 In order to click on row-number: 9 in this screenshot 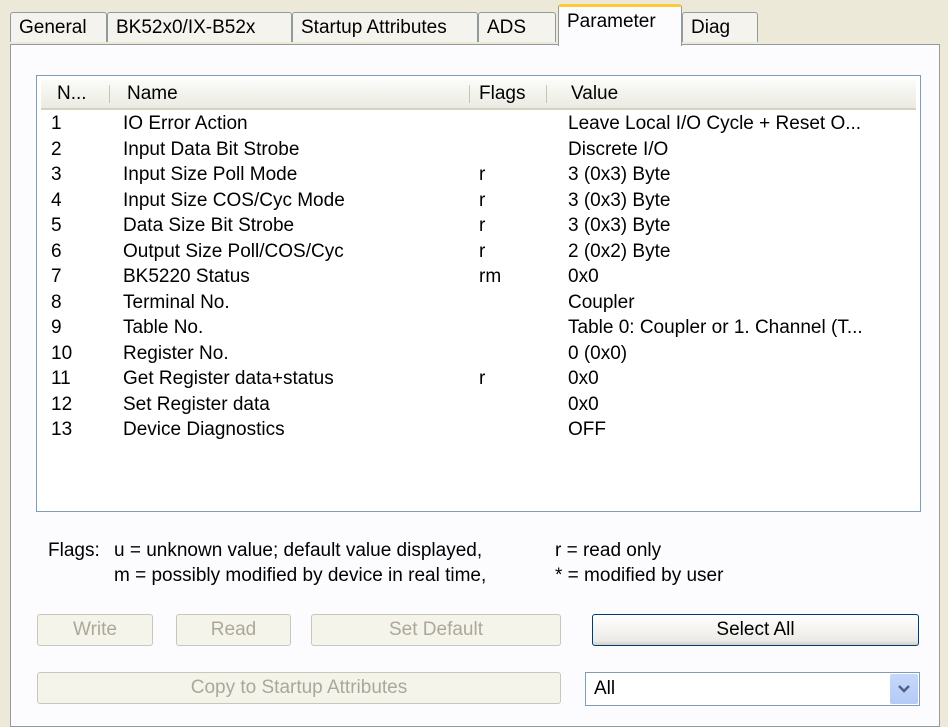, I will do `click(56, 327)`.